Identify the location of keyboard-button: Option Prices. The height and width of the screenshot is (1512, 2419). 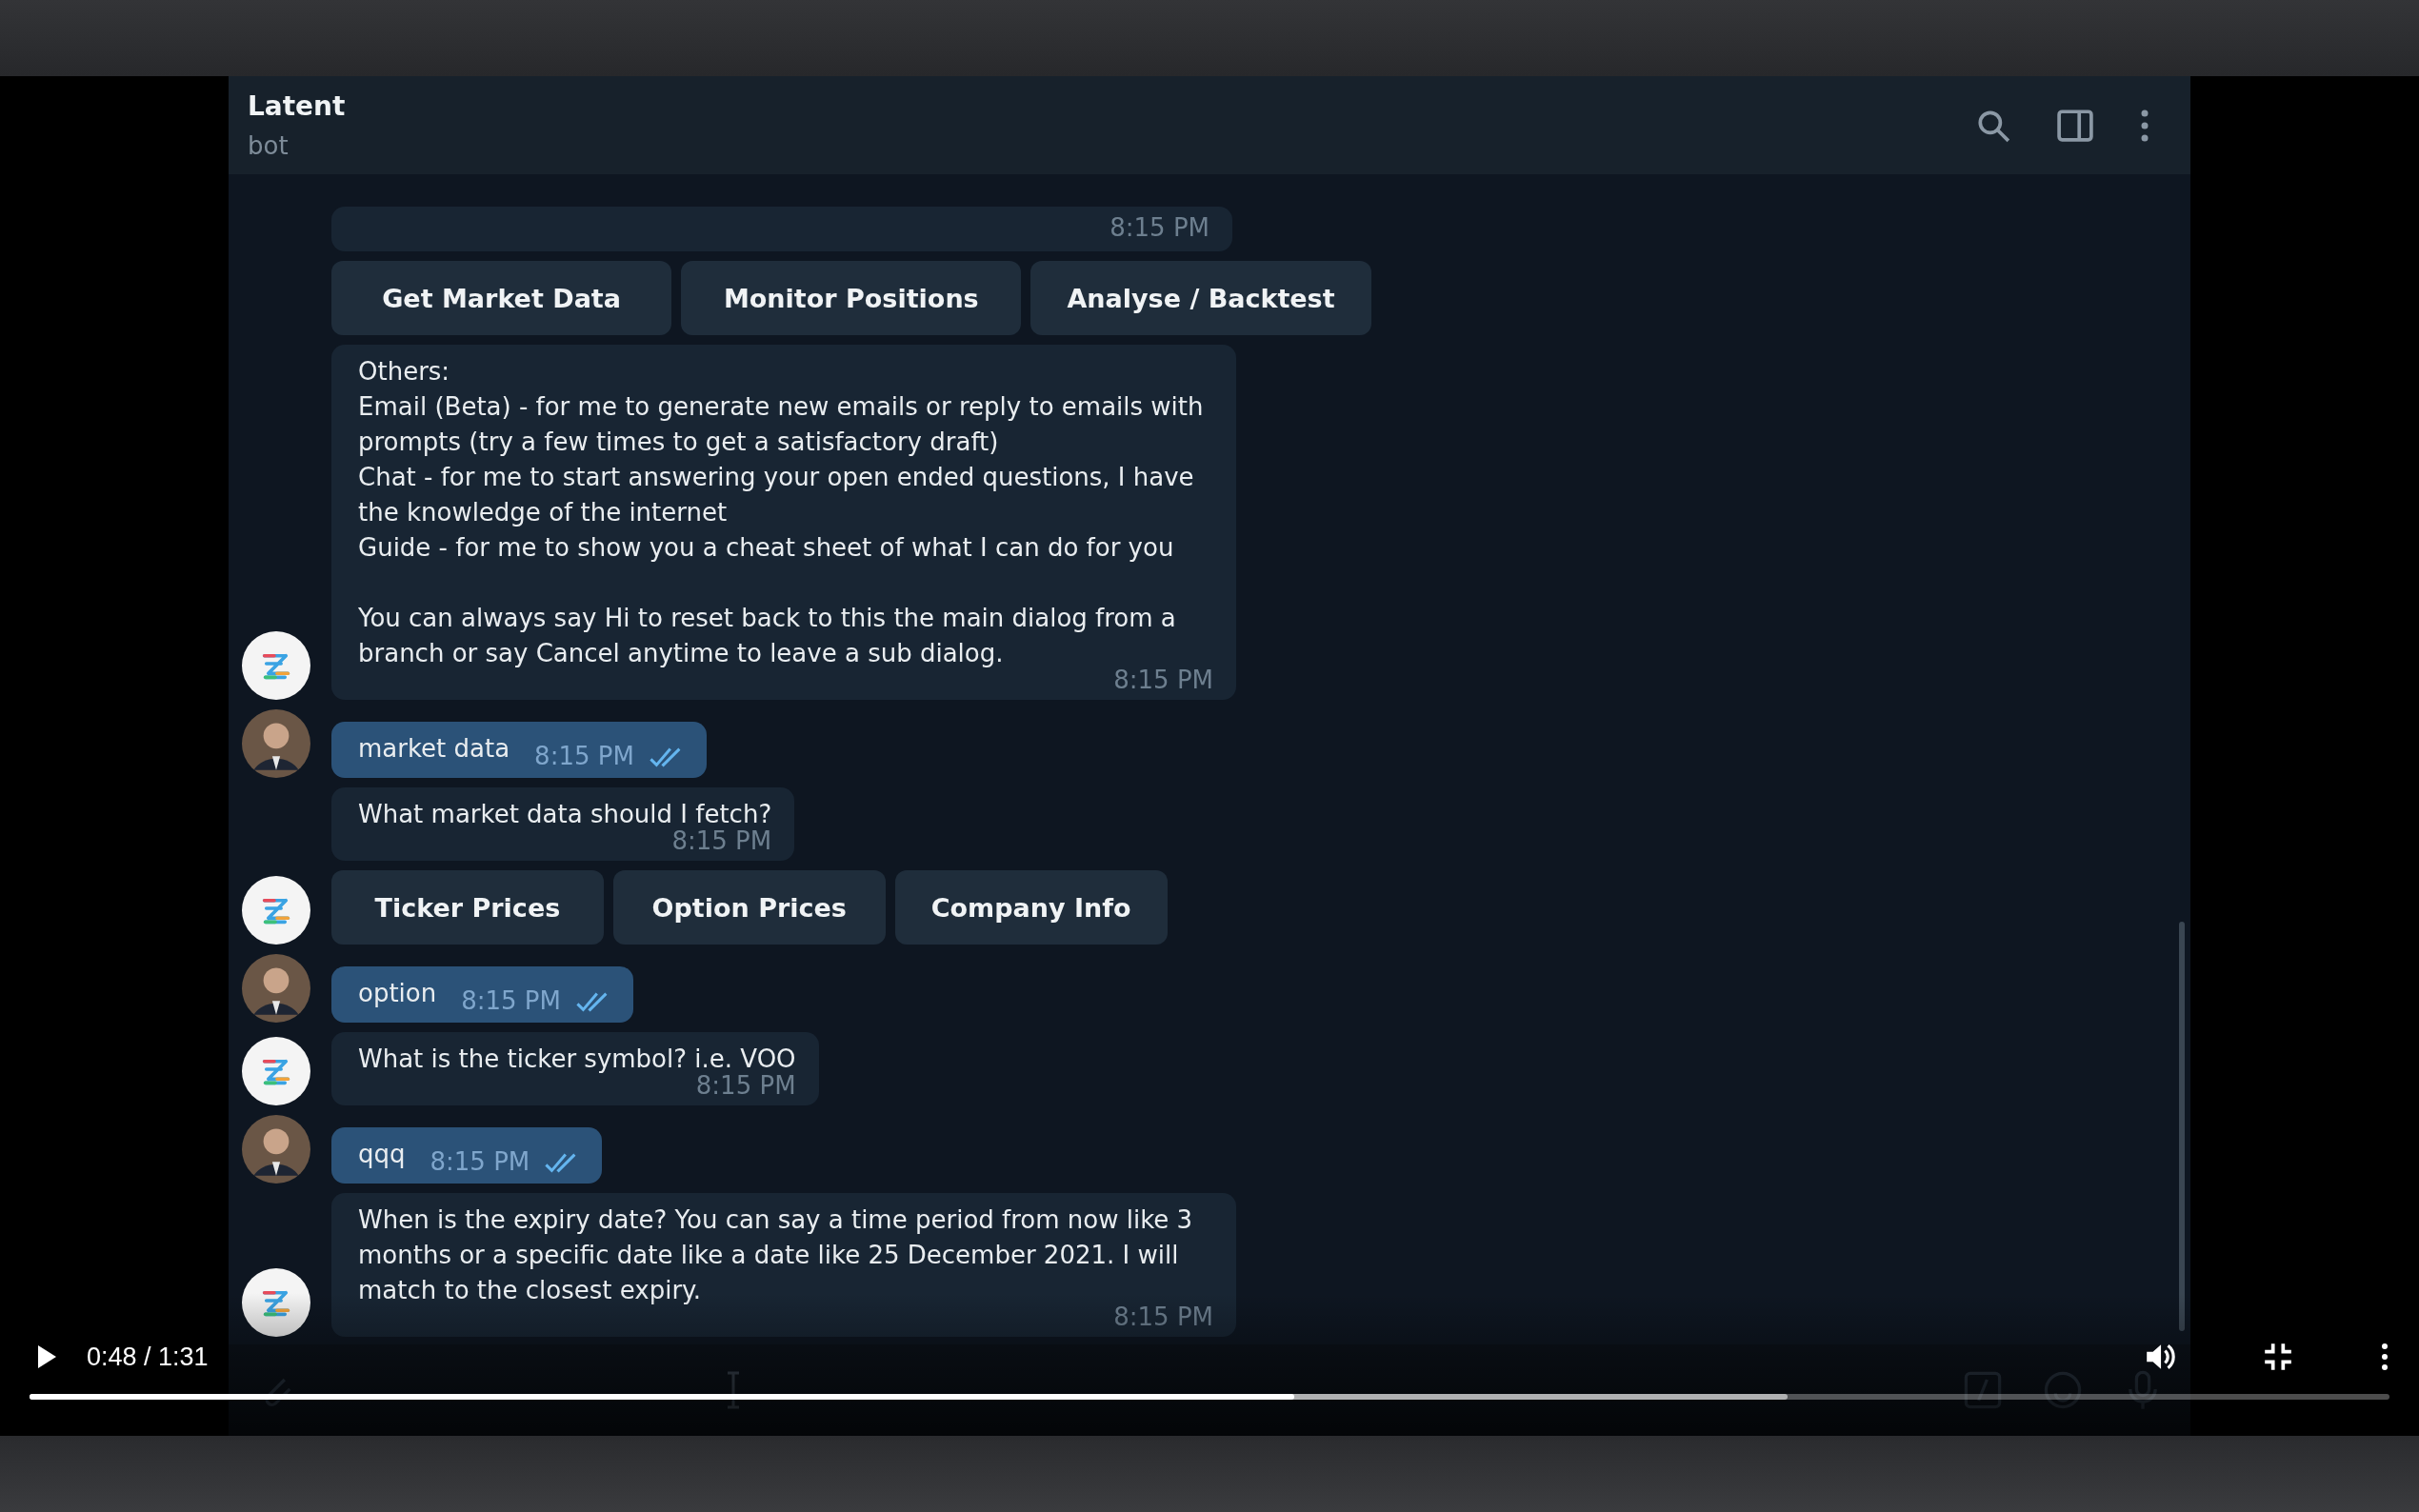
(749, 907).